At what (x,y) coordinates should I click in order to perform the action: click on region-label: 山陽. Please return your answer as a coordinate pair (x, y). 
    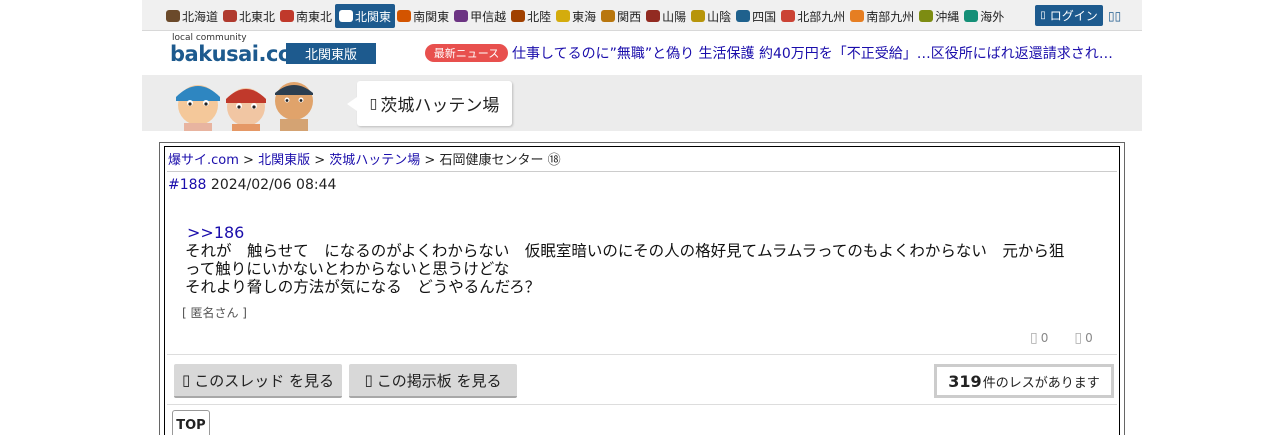
    Looking at the image, I should click on (674, 16).